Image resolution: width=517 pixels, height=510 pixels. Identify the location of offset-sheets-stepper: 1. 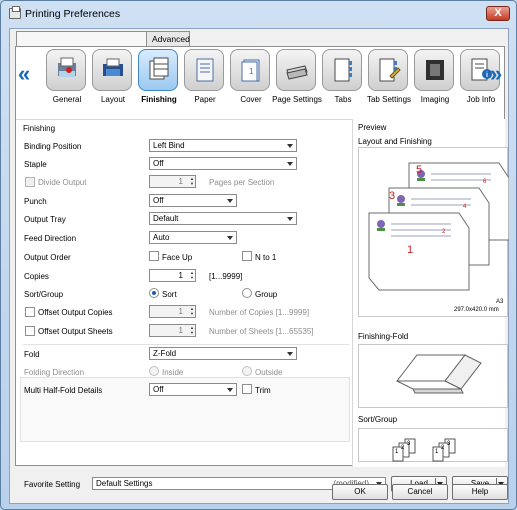
(172, 330).